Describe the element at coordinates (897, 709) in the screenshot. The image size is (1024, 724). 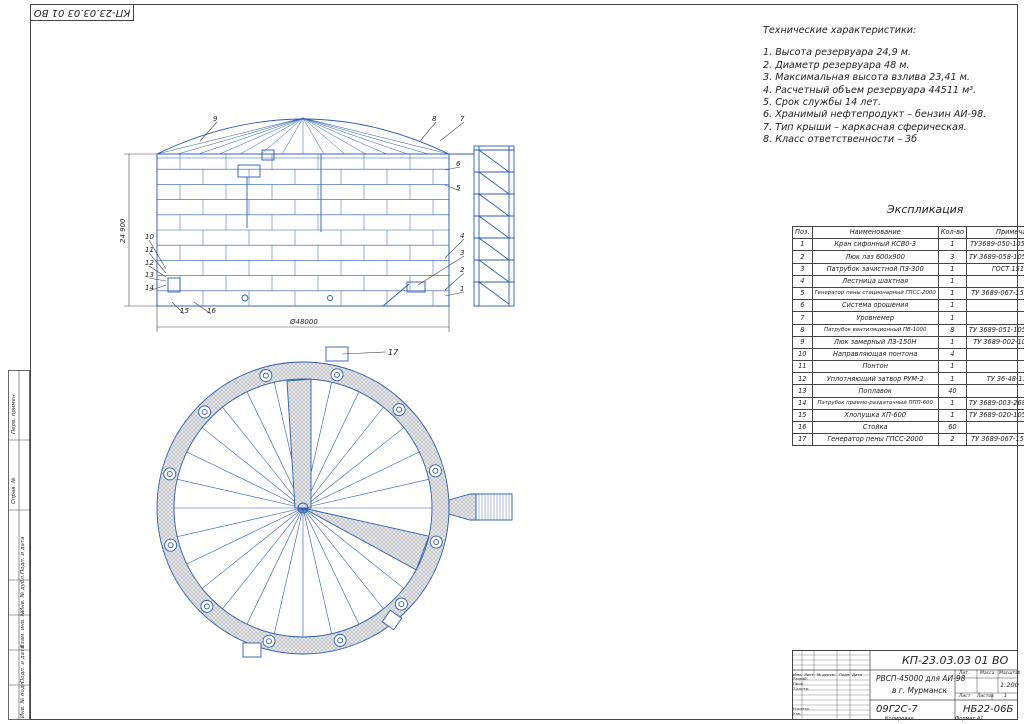
I see `tb-group: 09Г2С-7` at that location.